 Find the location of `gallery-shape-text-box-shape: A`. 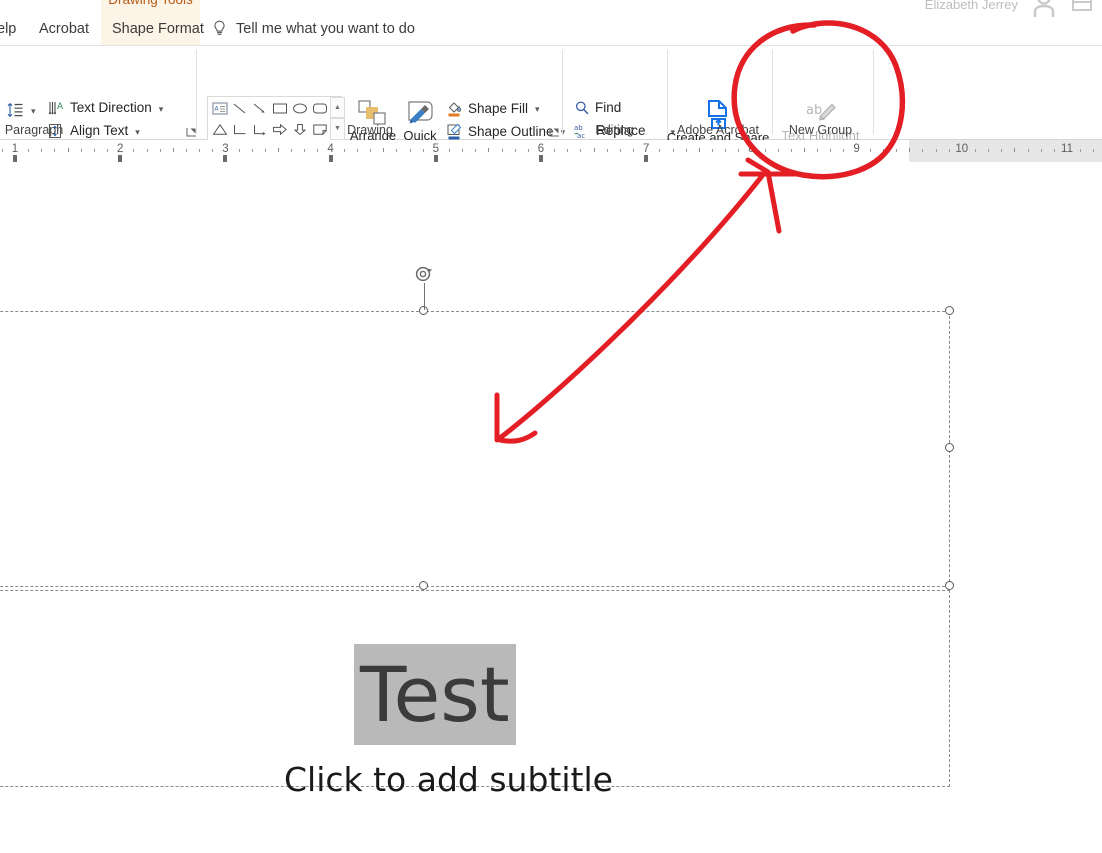

gallery-shape-text-box-shape: A is located at coordinates (220, 108).